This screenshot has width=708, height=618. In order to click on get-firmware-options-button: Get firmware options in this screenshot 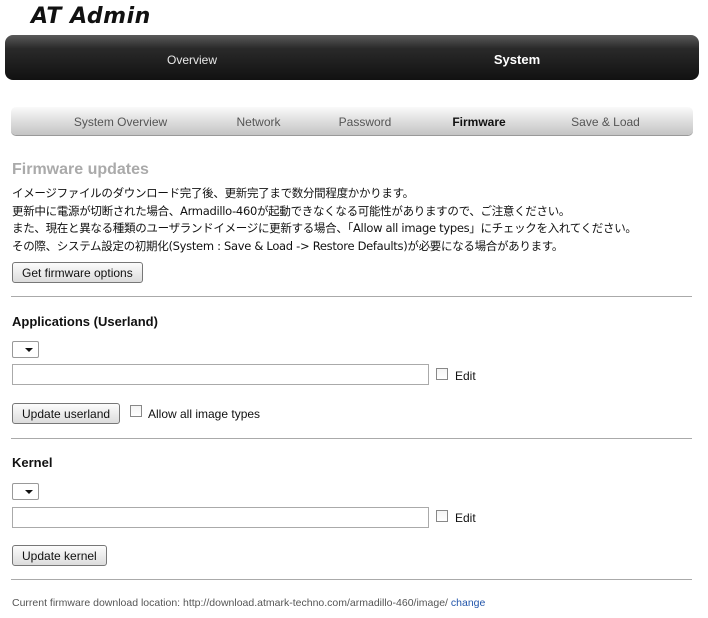, I will do `click(77, 272)`.